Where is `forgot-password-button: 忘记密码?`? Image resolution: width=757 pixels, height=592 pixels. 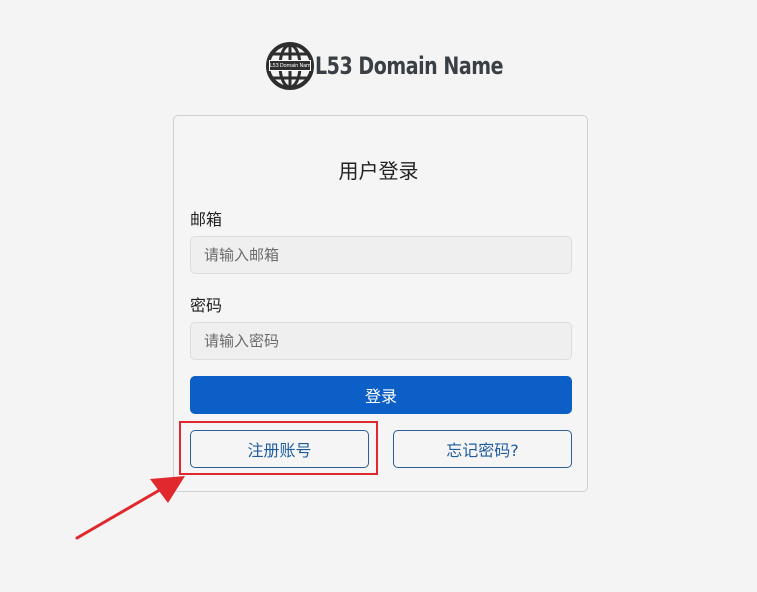 forgot-password-button: 忘记密码? is located at coordinates (482, 449).